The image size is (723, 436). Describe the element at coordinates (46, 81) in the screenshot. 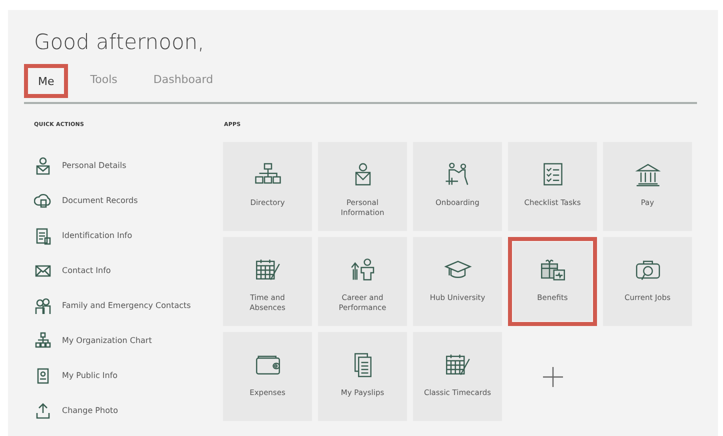

I see `tab: Me` at that location.